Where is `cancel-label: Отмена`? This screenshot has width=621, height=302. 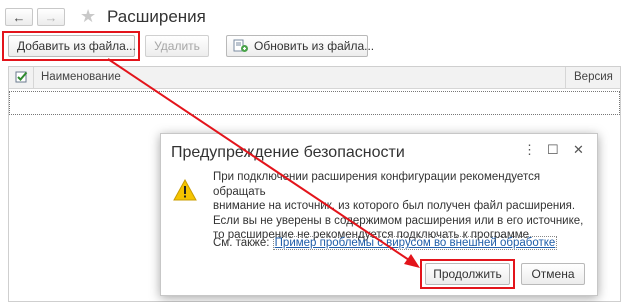
cancel-label: Отмена is located at coordinates (553, 274).